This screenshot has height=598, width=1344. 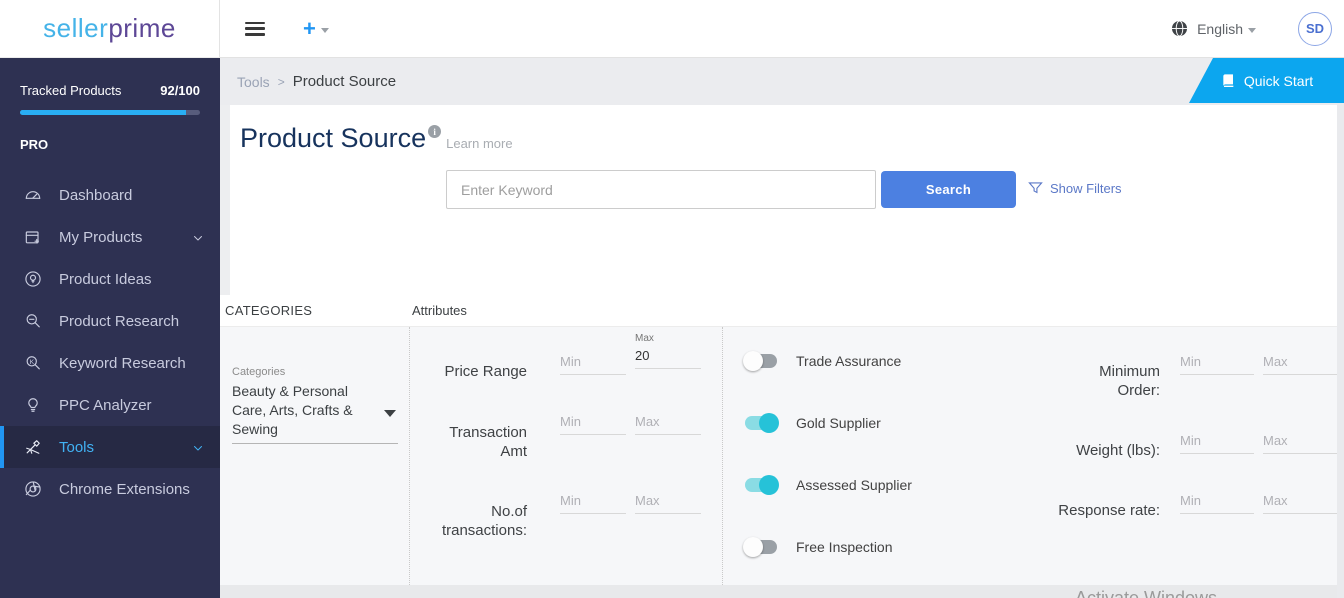 What do you see at coordinates (644, 338) in the screenshot?
I see `max-float-label: Max` at bounding box center [644, 338].